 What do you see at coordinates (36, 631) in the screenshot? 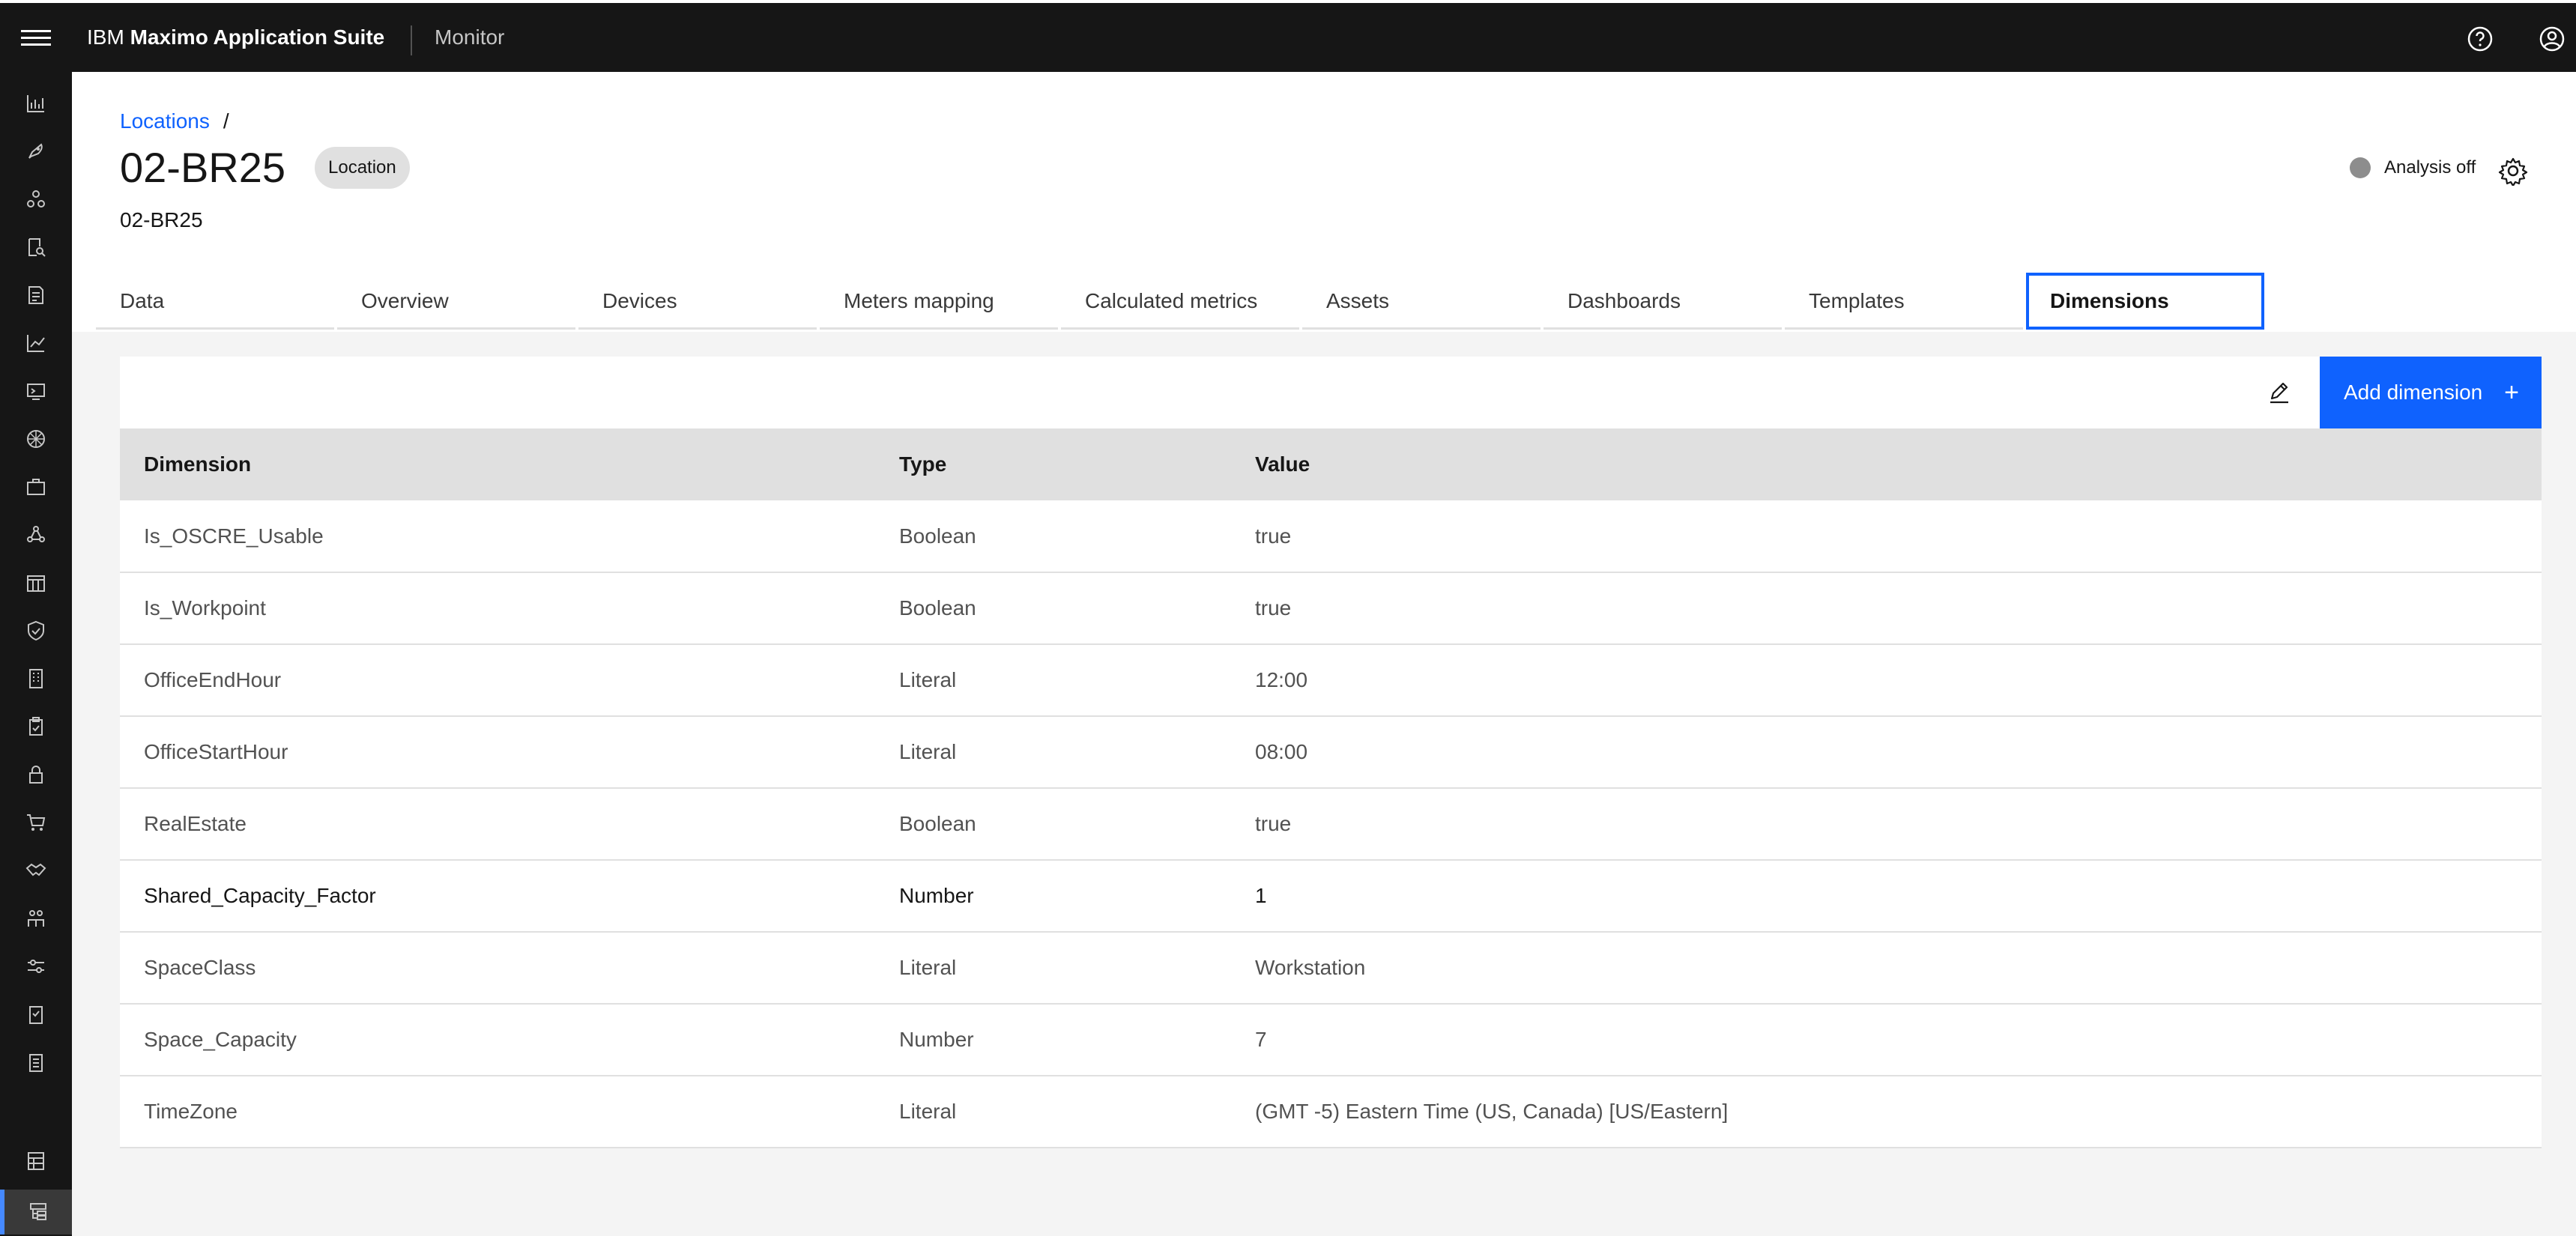
I see `shield-check-icon` at bounding box center [36, 631].